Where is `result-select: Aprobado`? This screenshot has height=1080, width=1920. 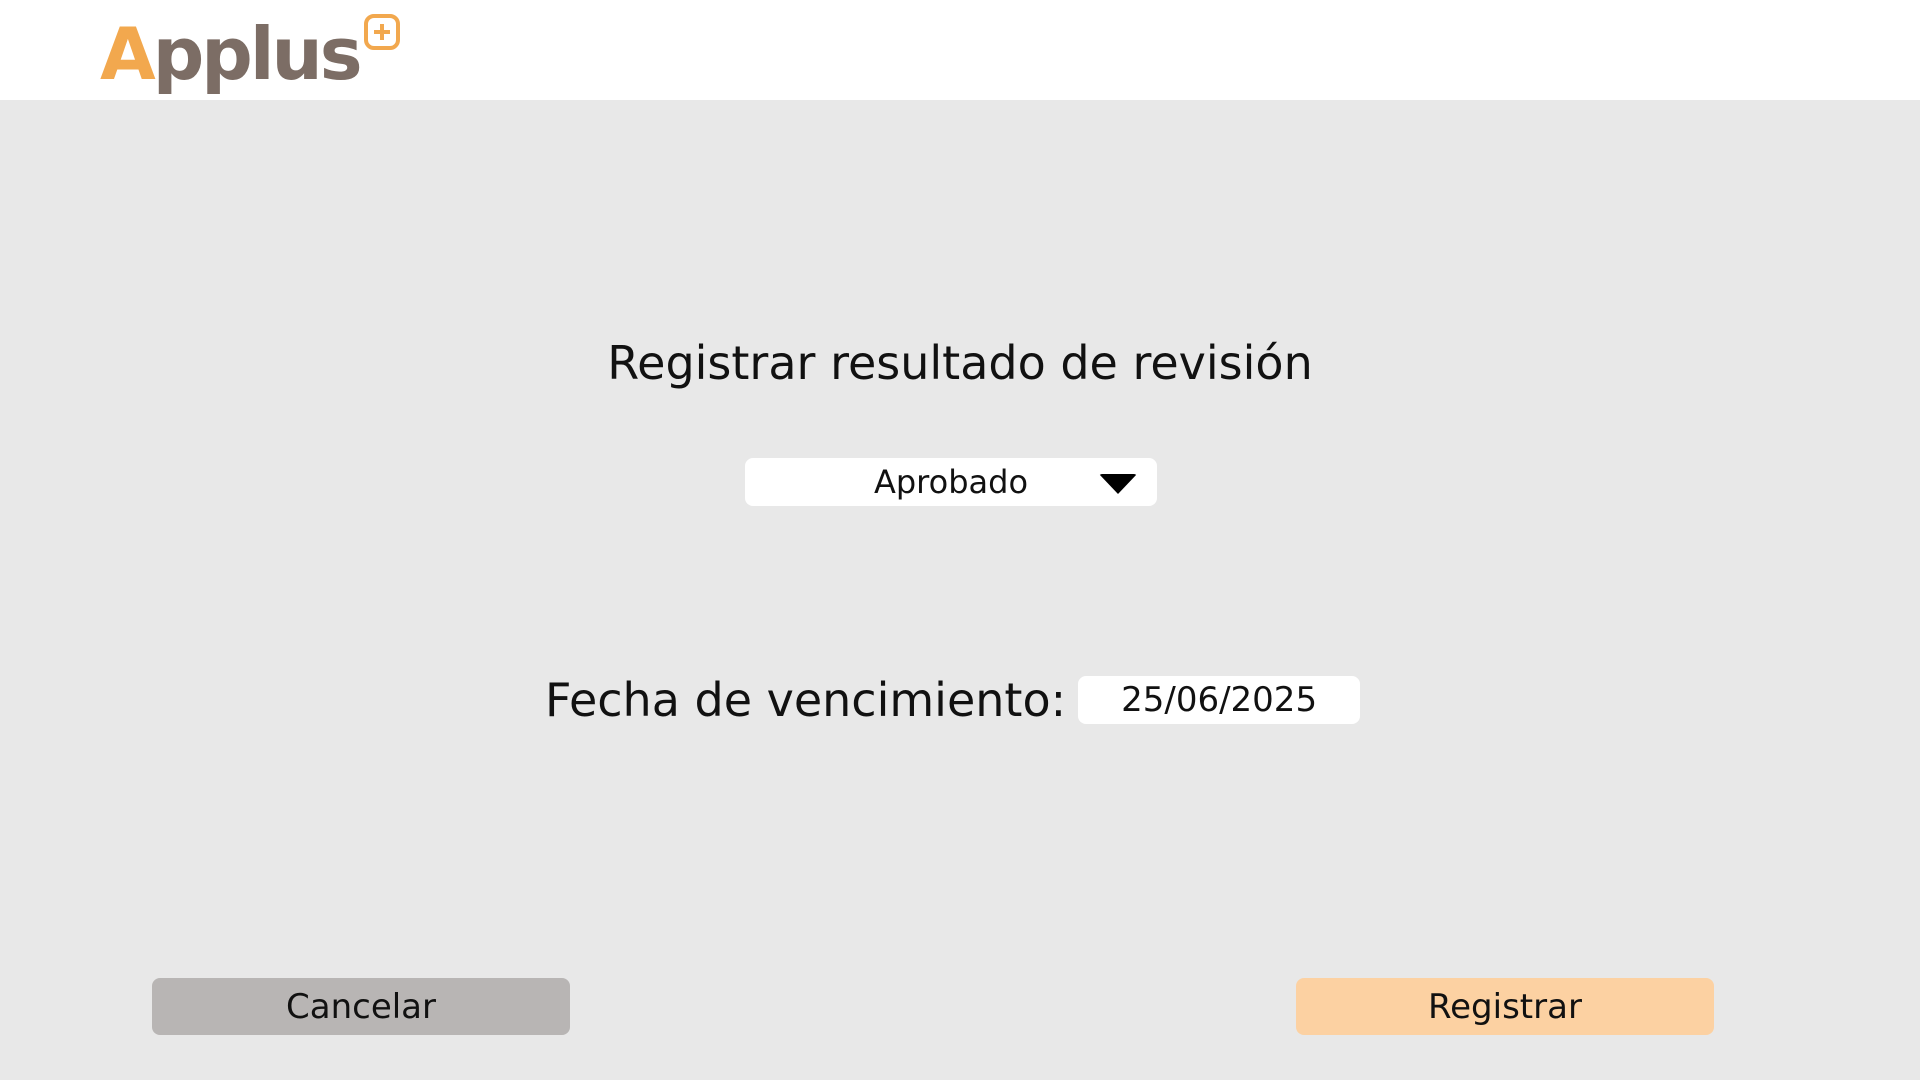 result-select: Aprobado is located at coordinates (951, 482).